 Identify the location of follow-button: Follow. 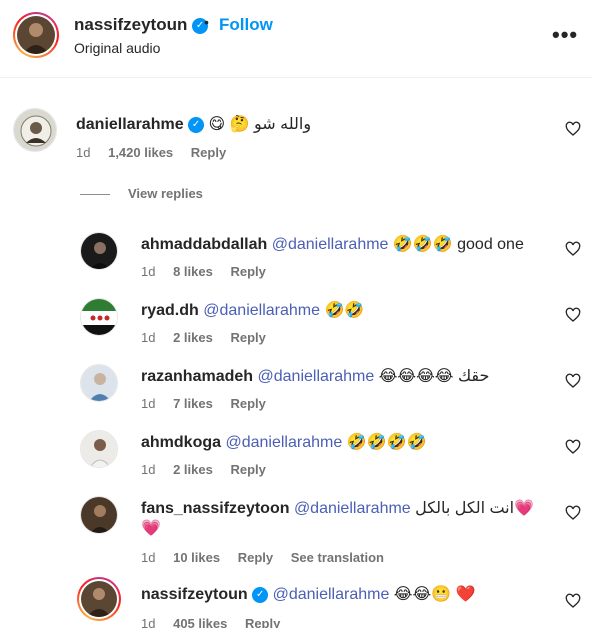
(246, 25).